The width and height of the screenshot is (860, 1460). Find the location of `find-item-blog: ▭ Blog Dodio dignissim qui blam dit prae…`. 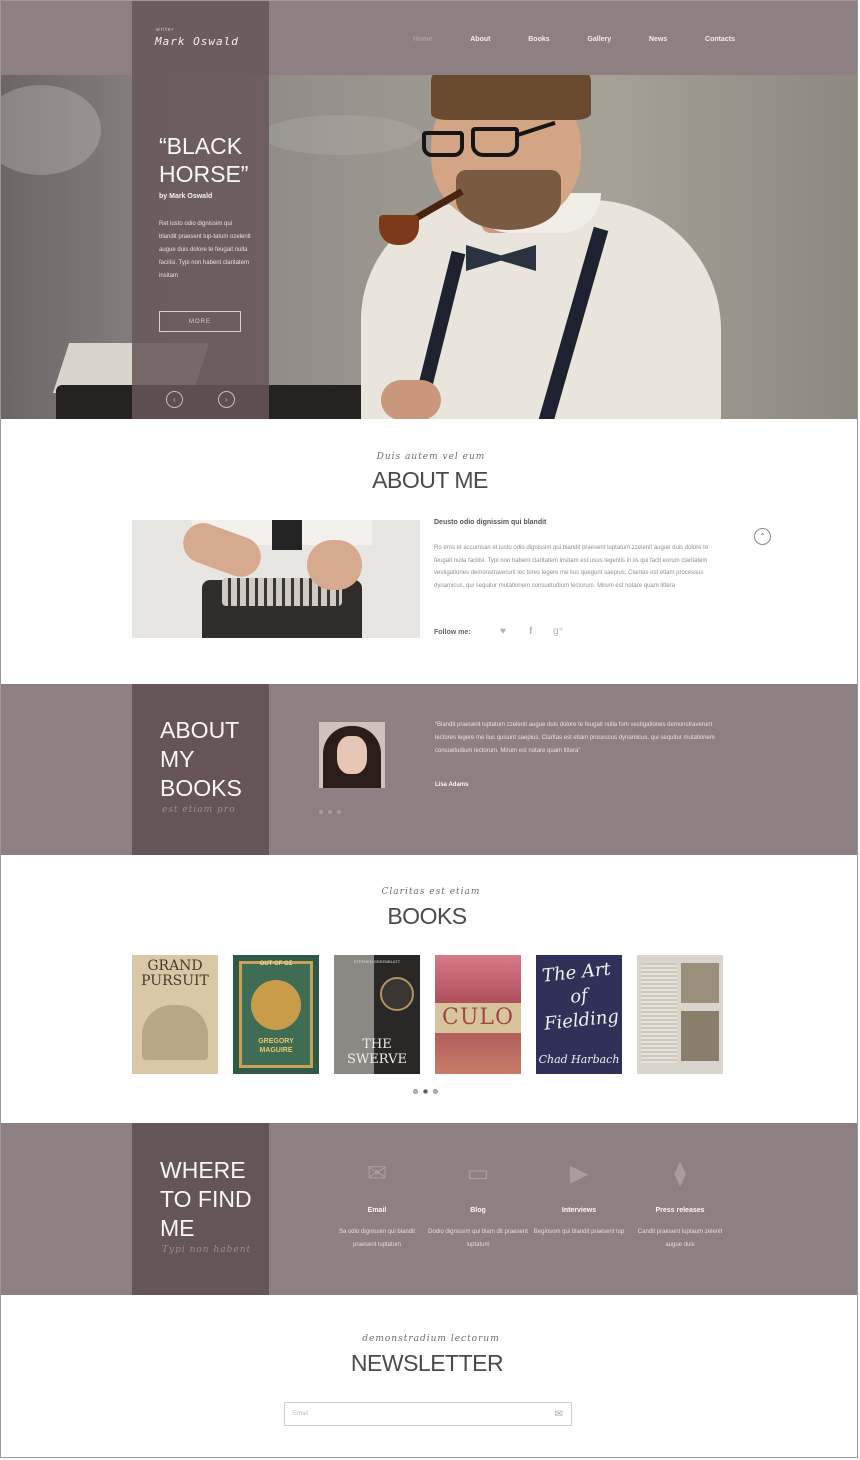

find-item-blog: ▭ Blog Dodio dignissim qui blam dit prae… is located at coordinates (478, 1206).